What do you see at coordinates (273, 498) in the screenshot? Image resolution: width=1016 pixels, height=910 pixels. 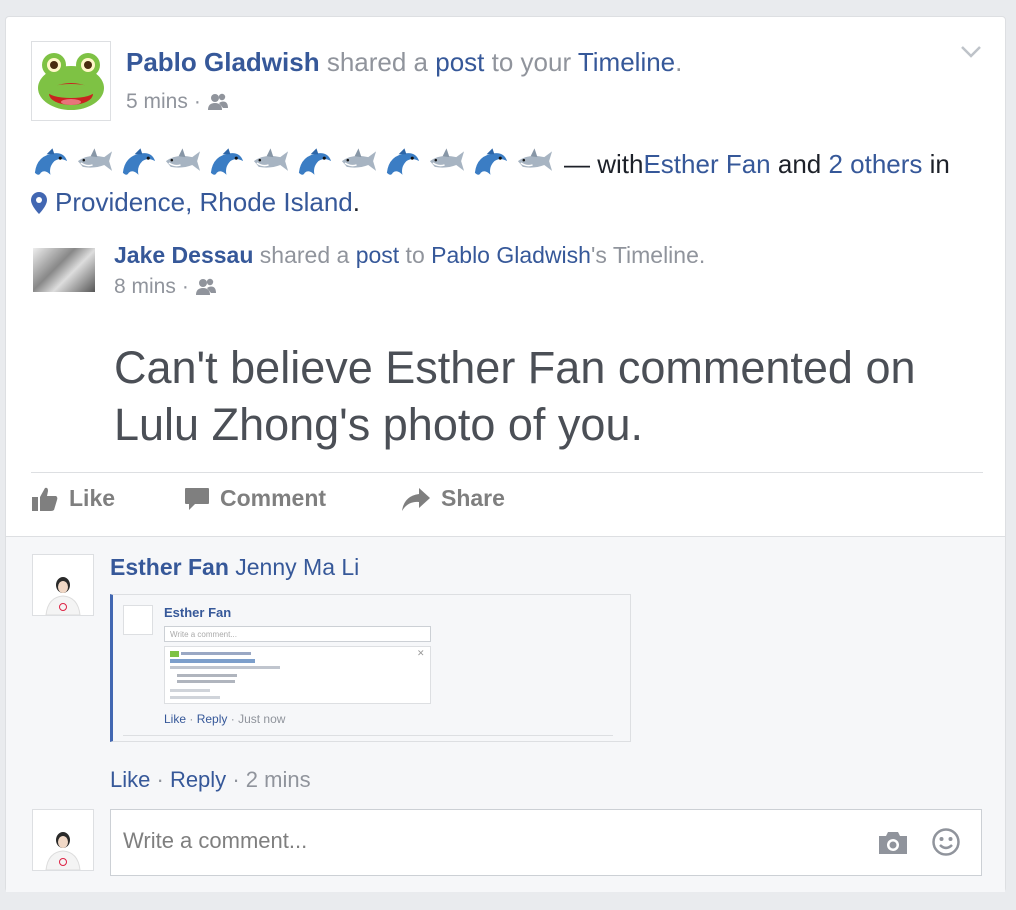 I see `comment-label: Comment` at bounding box center [273, 498].